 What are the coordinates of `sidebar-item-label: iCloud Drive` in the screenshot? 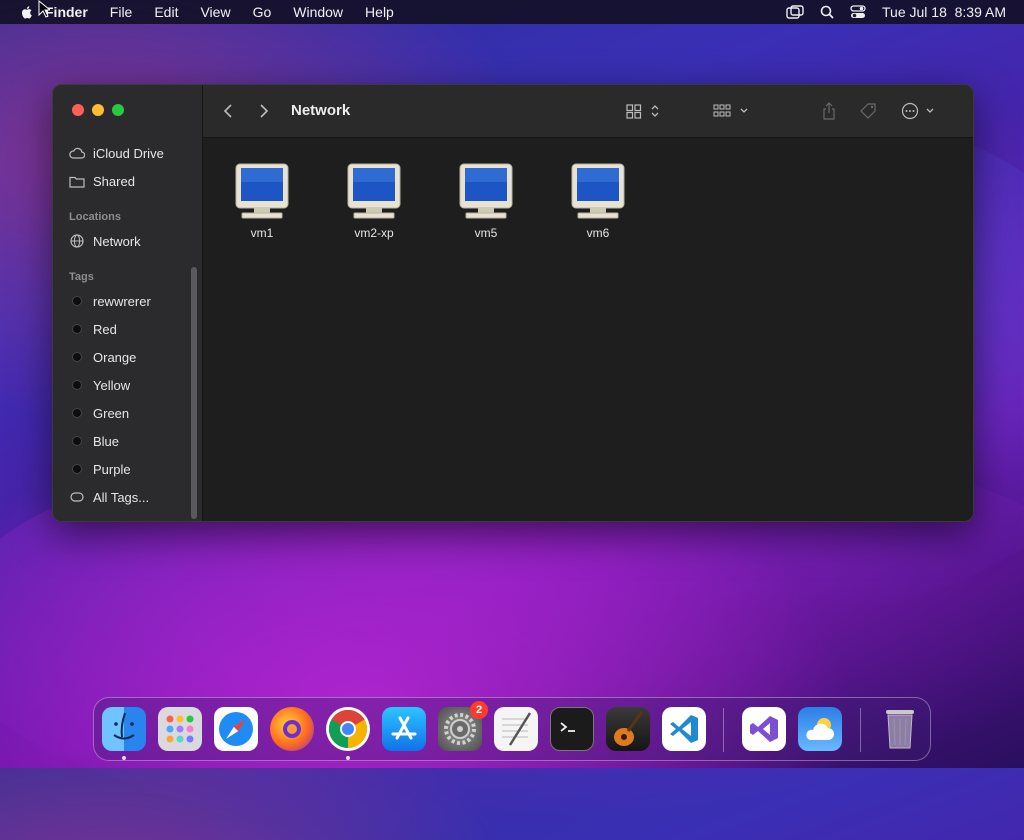 It's located at (128, 153).